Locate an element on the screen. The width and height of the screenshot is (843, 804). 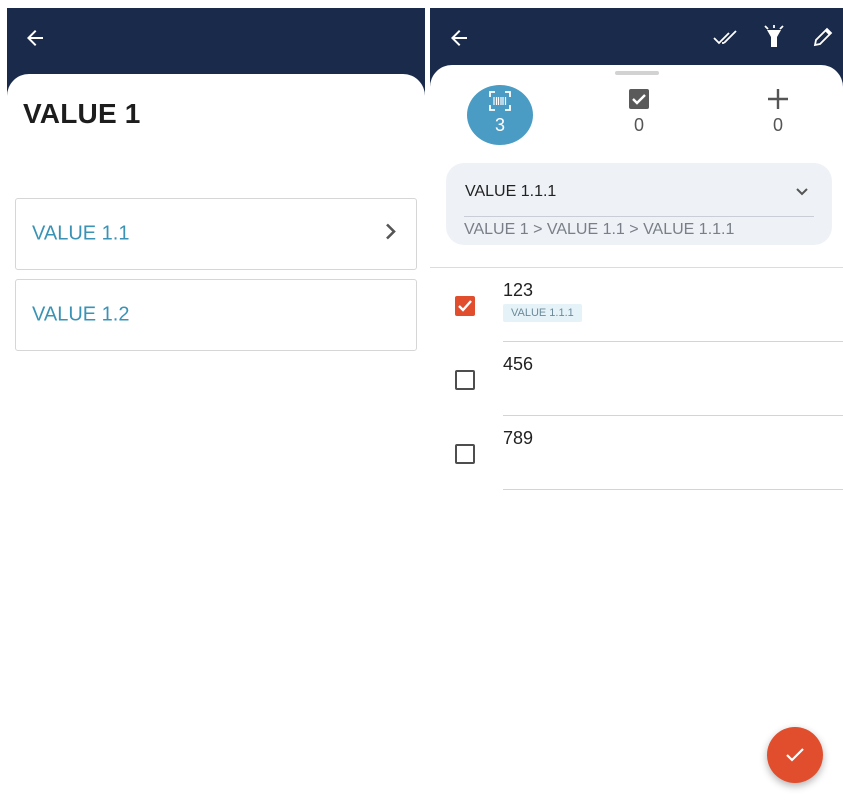
checkbox-checked is located at coordinates (465, 306).